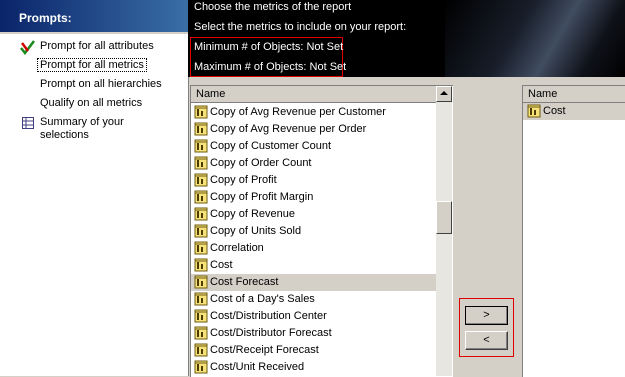 The width and height of the screenshot is (625, 377). What do you see at coordinates (256, 231) in the screenshot?
I see `metric-label: Copy of Units Sold` at bounding box center [256, 231].